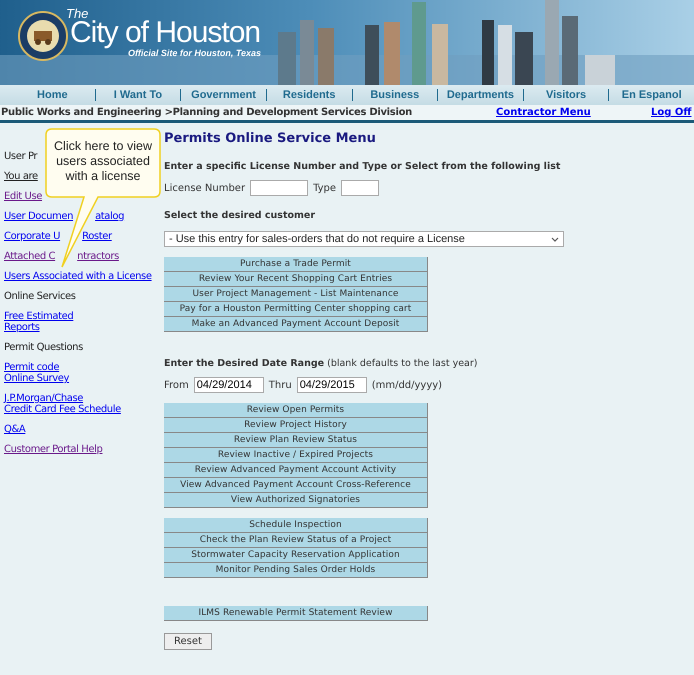 The width and height of the screenshot is (694, 675). Describe the element at coordinates (296, 613) in the screenshot. I see `menu-button: ILMS Renewable Permit Statement Review` at that location.